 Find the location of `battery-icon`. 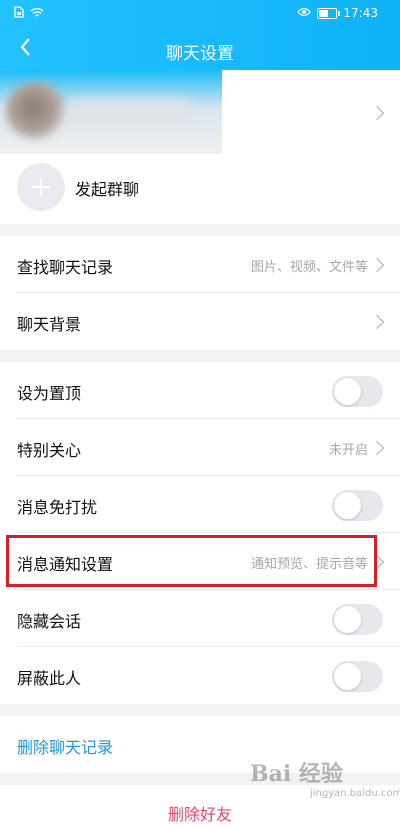

battery-icon is located at coordinates (329, 13).